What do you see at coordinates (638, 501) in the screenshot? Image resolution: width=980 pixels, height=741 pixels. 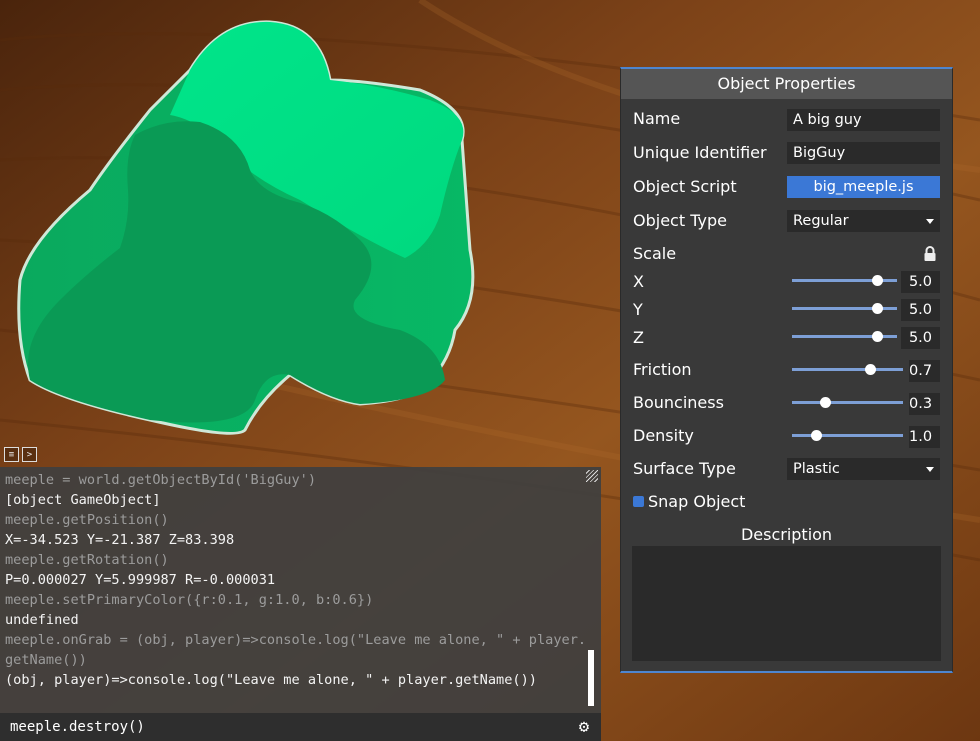 I see `snap-checkbox` at bounding box center [638, 501].